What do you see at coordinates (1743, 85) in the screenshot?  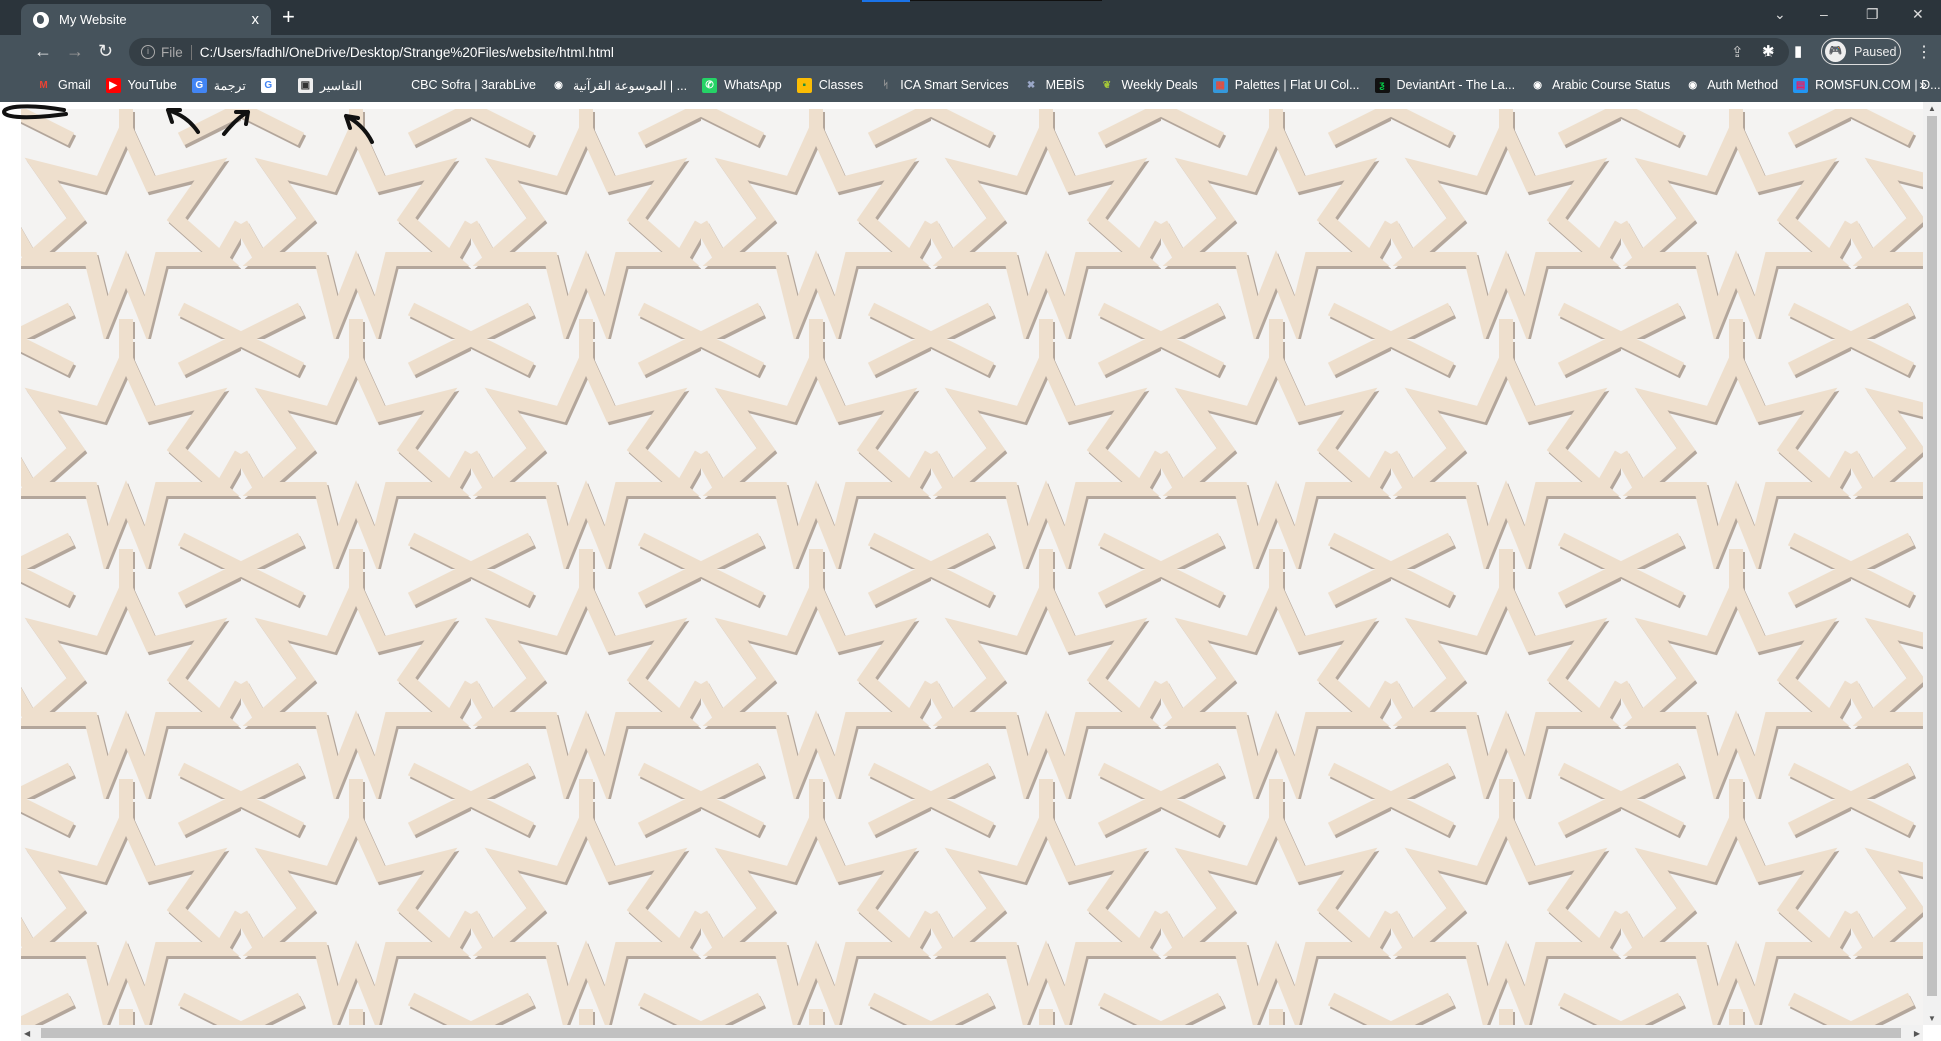 I see `bookmark-label: Auth Method` at bounding box center [1743, 85].